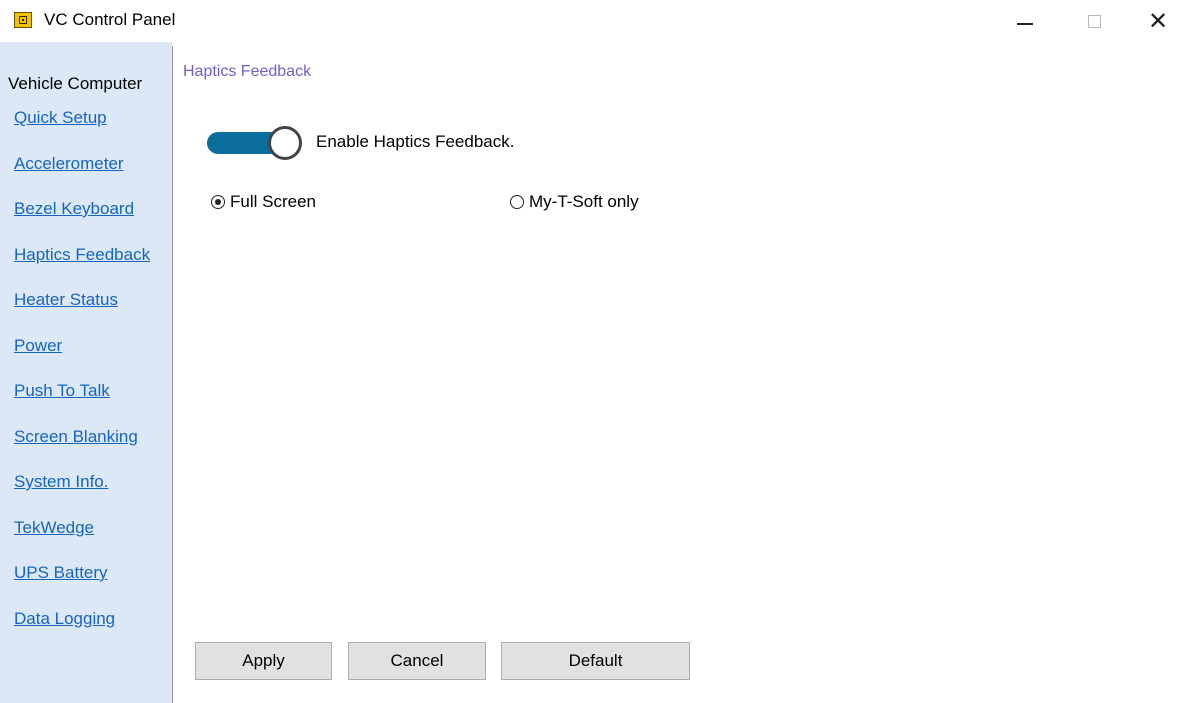 This screenshot has height=703, width=1186. I want to click on close-button: ✕, so click(1158, 21).